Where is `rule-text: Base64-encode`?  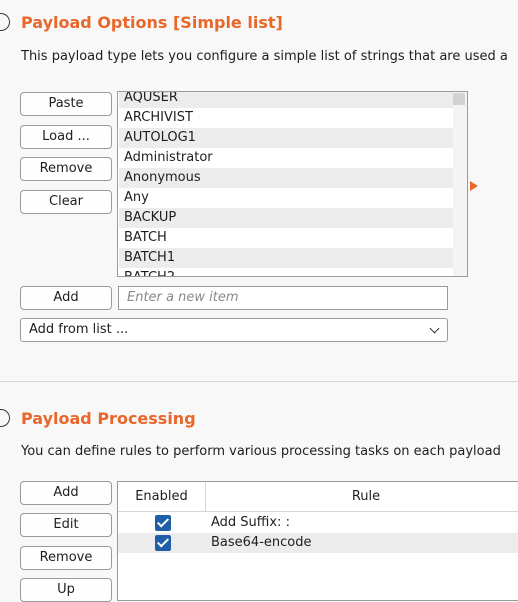
rule-text: Base64-encode is located at coordinates (261, 542).